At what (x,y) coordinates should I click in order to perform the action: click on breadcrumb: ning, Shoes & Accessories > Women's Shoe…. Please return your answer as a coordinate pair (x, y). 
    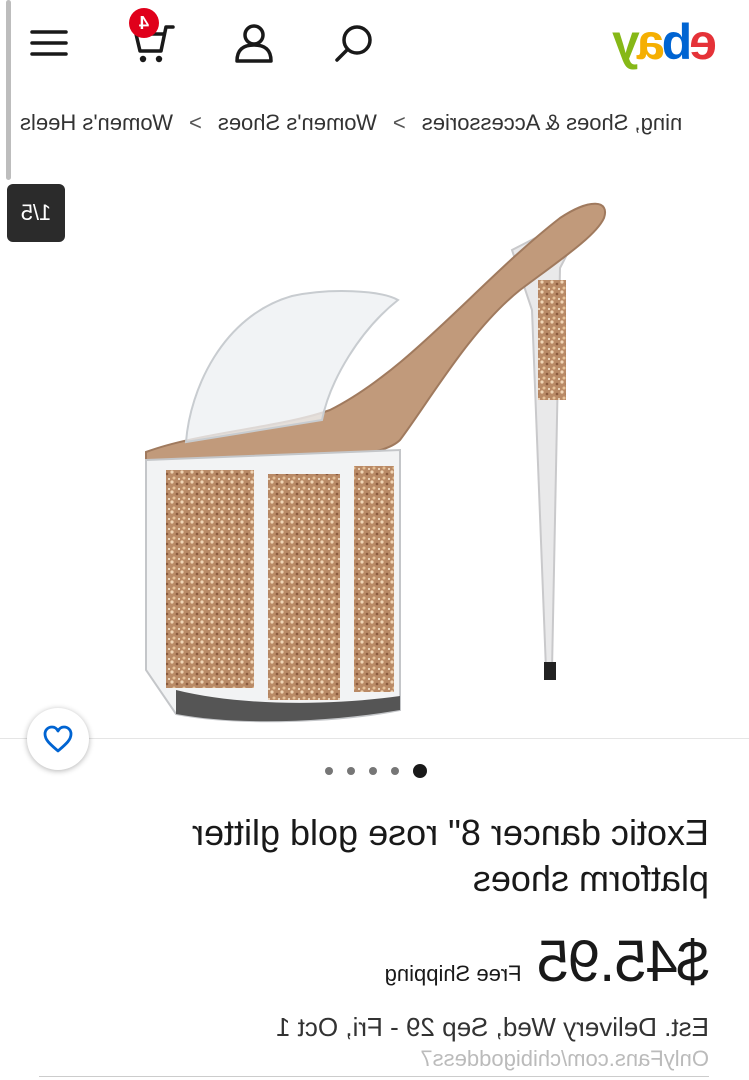
    Looking at the image, I should click on (374, 124).